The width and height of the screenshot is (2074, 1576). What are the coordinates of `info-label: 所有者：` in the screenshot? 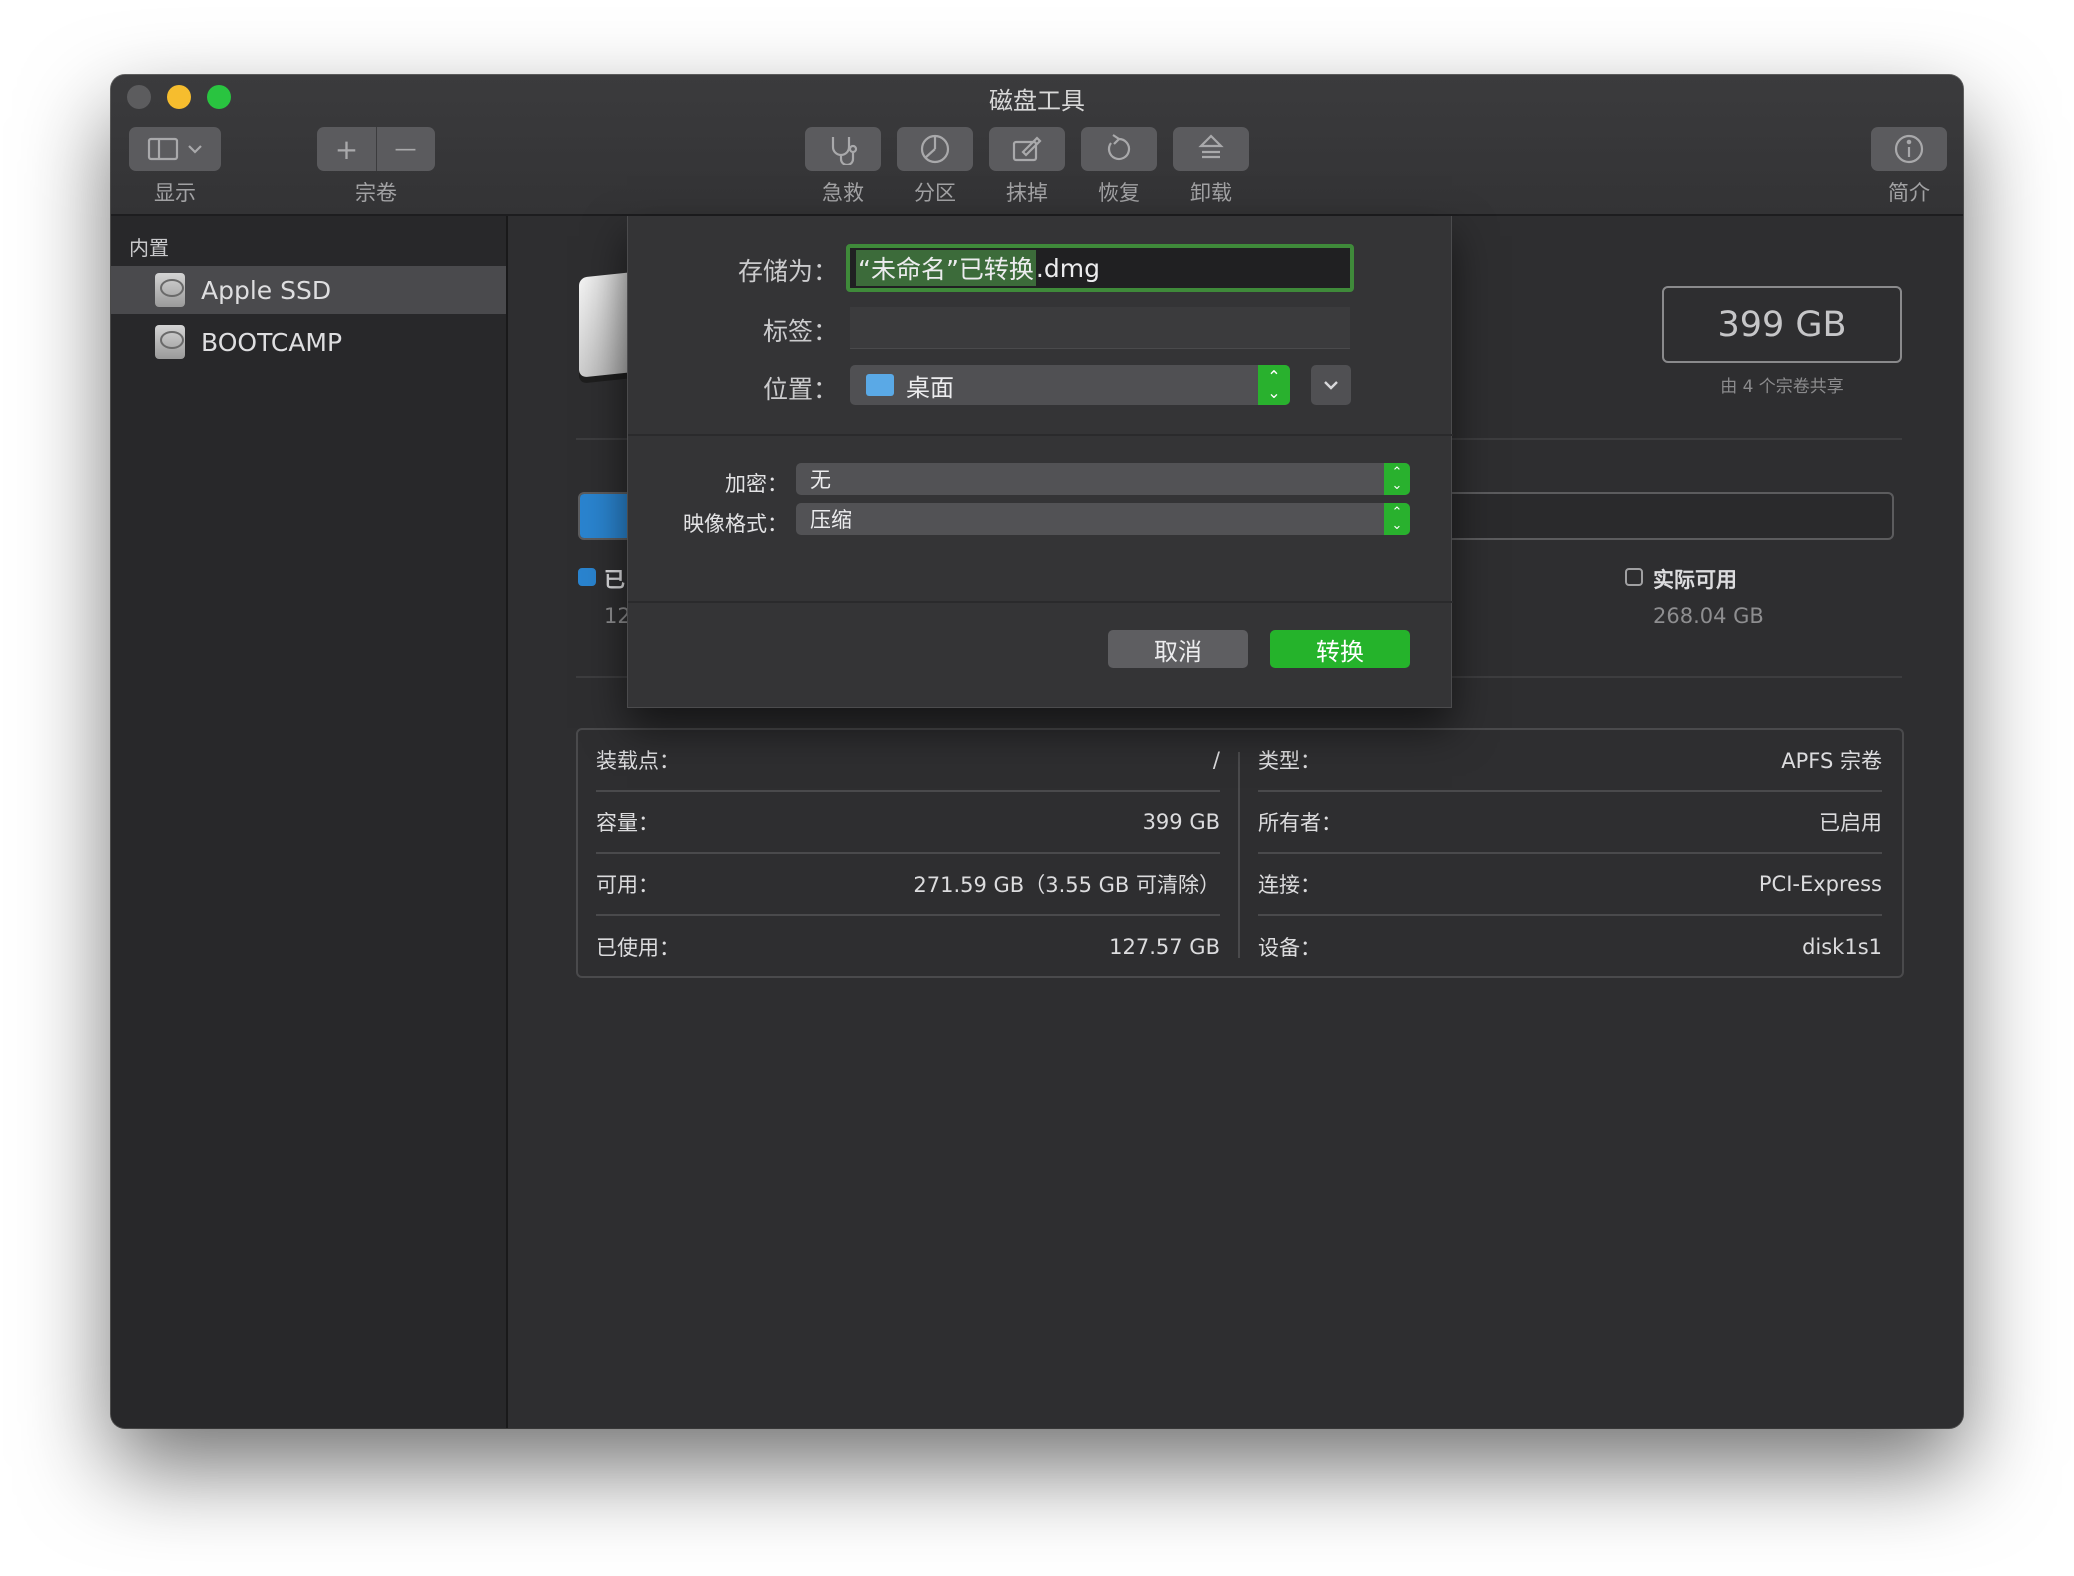 It's located at (1300, 823).